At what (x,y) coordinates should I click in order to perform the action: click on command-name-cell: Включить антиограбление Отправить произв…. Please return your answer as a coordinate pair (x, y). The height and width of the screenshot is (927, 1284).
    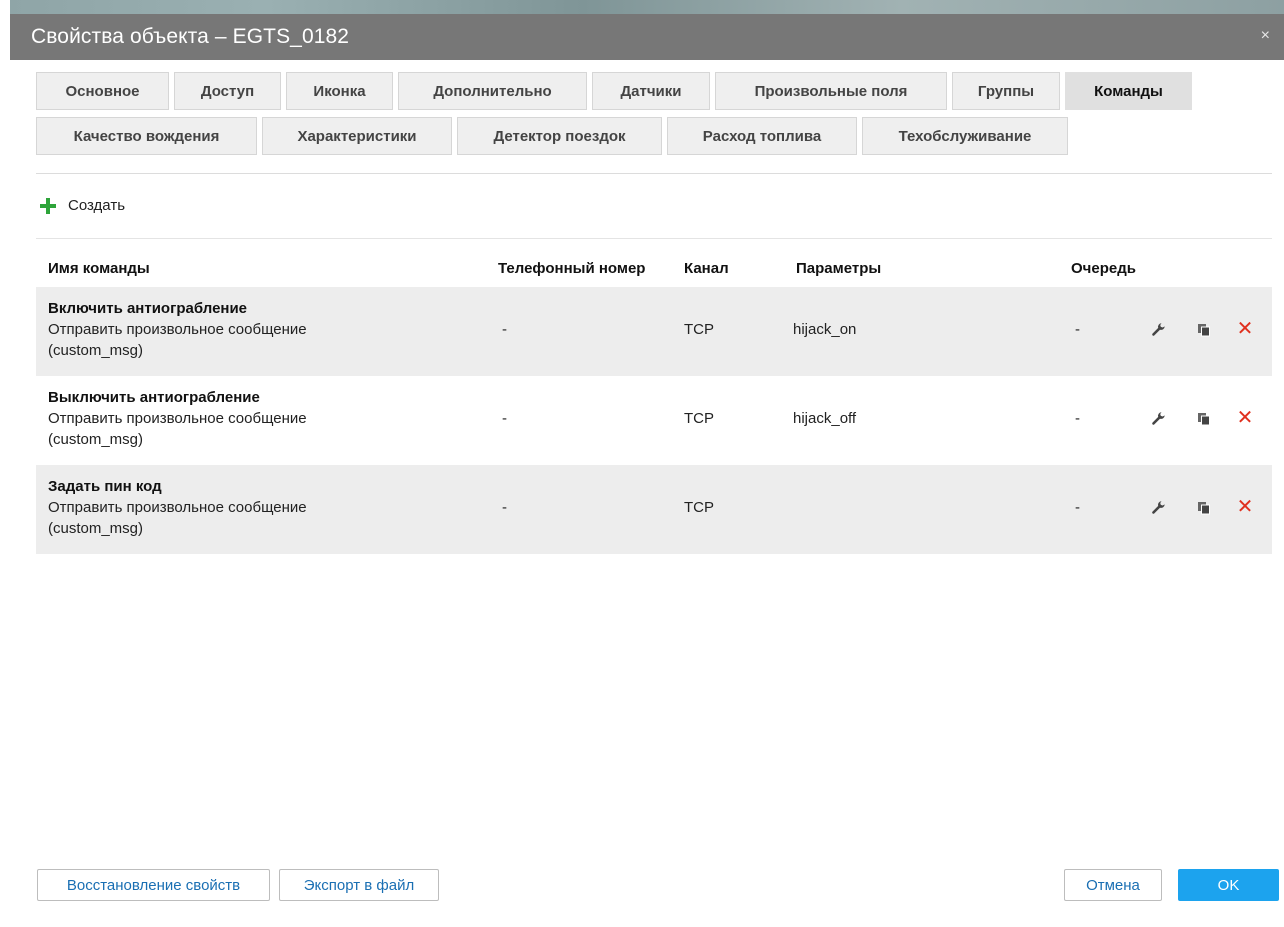
    Looking at the image, I should click on (177, 329).